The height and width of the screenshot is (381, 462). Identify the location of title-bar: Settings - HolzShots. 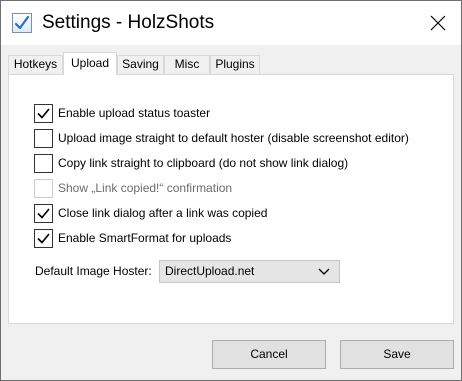
(231, 23).